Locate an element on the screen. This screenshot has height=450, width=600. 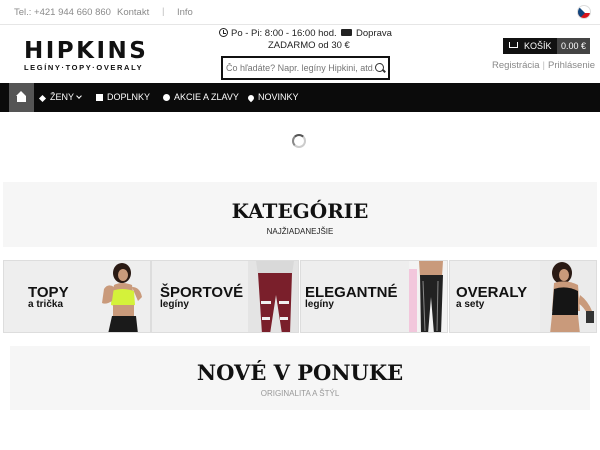
category-card-title: ELEGANTNÉ is located at coordinates (351, 292).